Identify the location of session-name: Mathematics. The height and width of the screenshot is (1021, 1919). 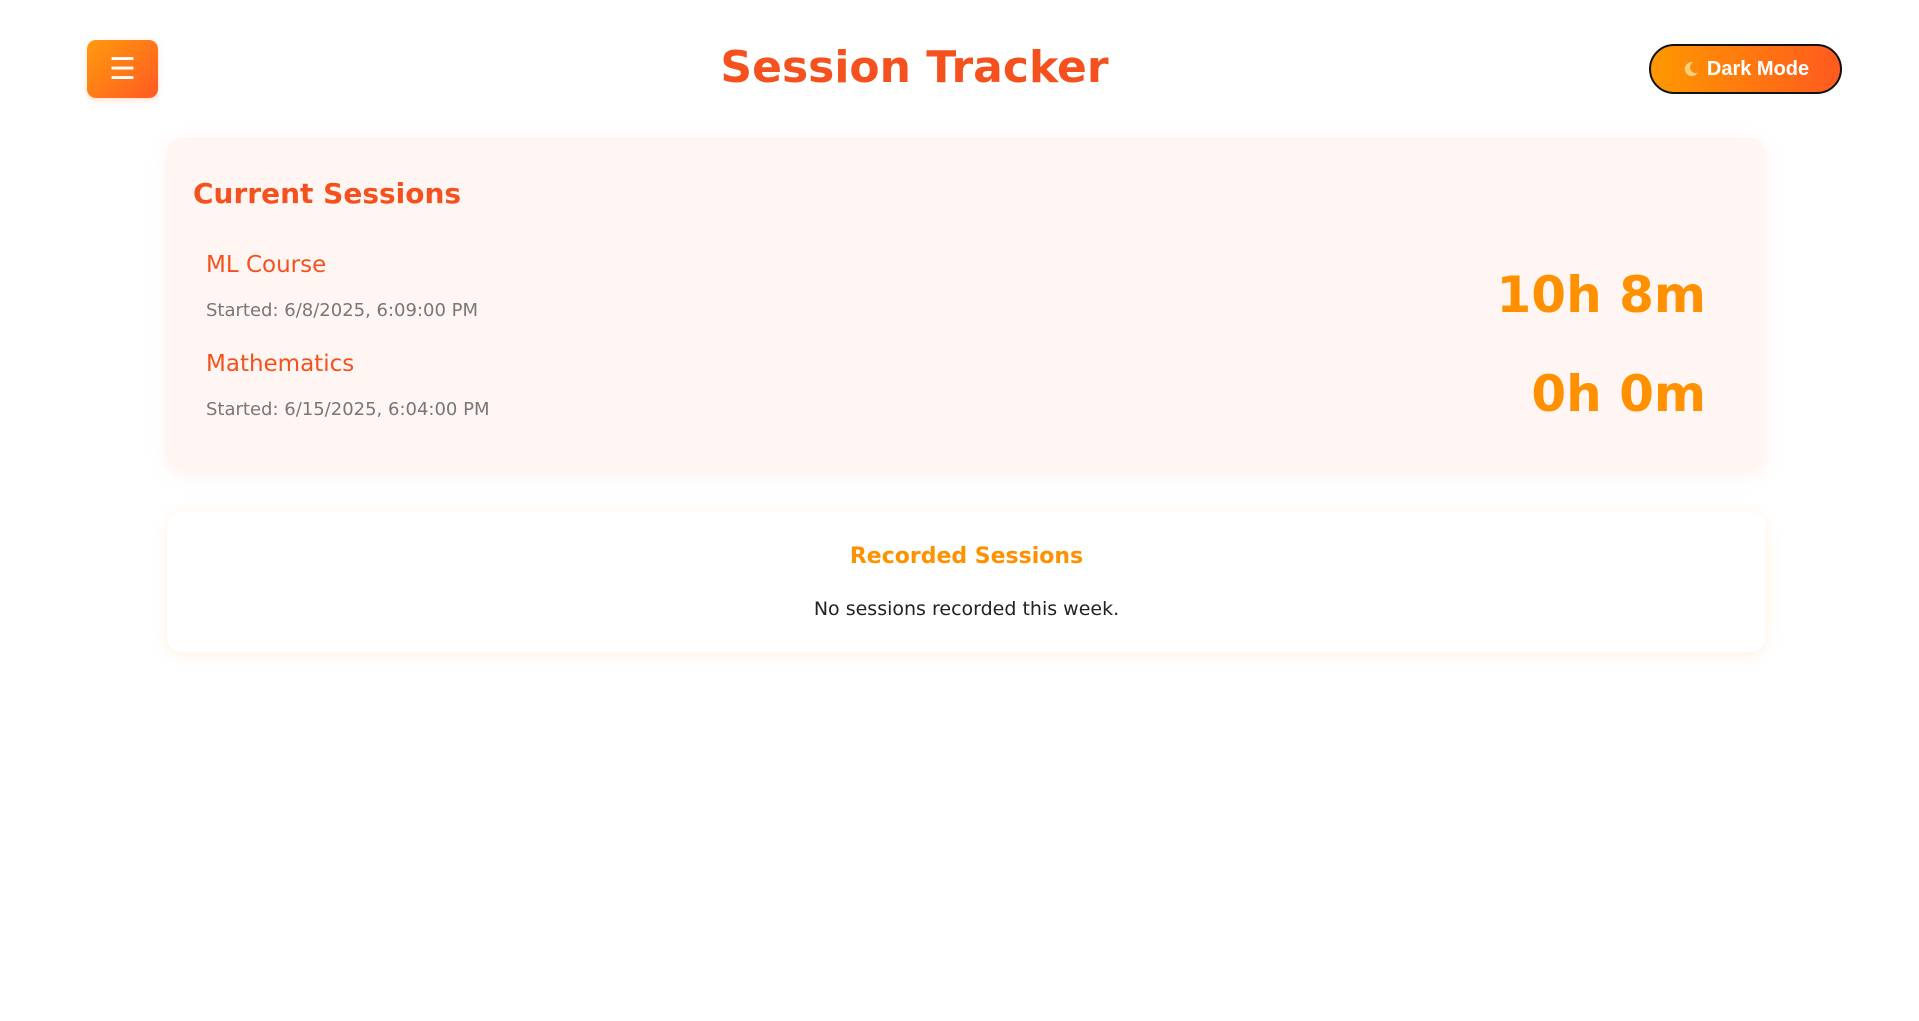
(280, 364).